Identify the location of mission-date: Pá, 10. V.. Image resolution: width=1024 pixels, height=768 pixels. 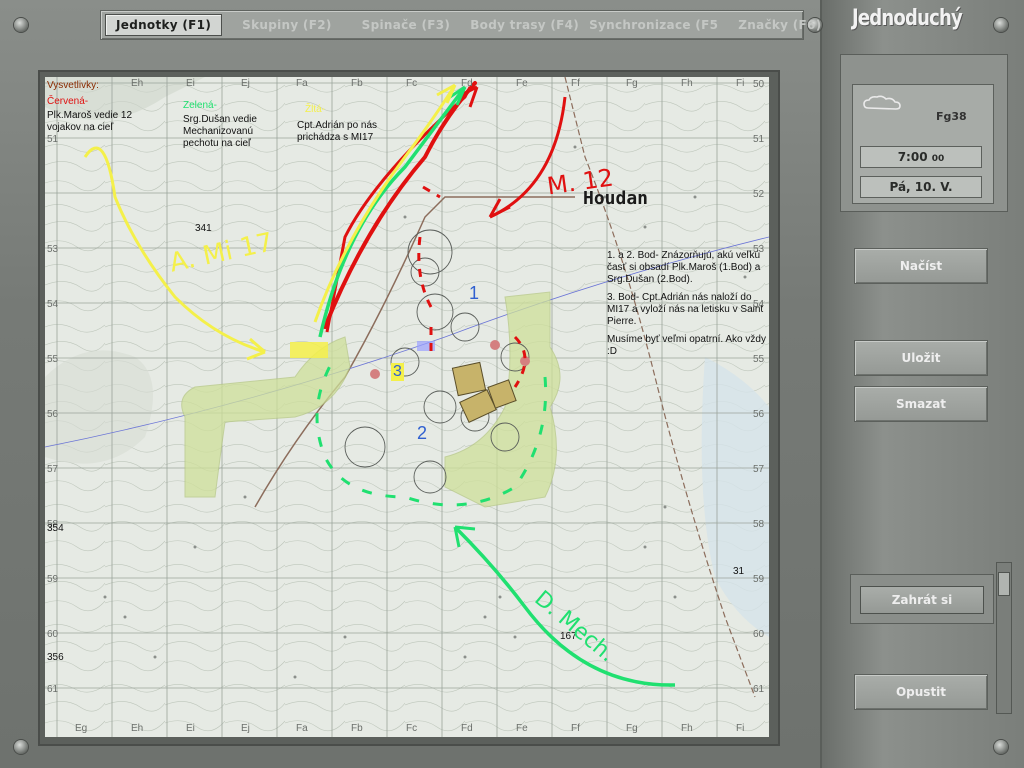
(921, 187).